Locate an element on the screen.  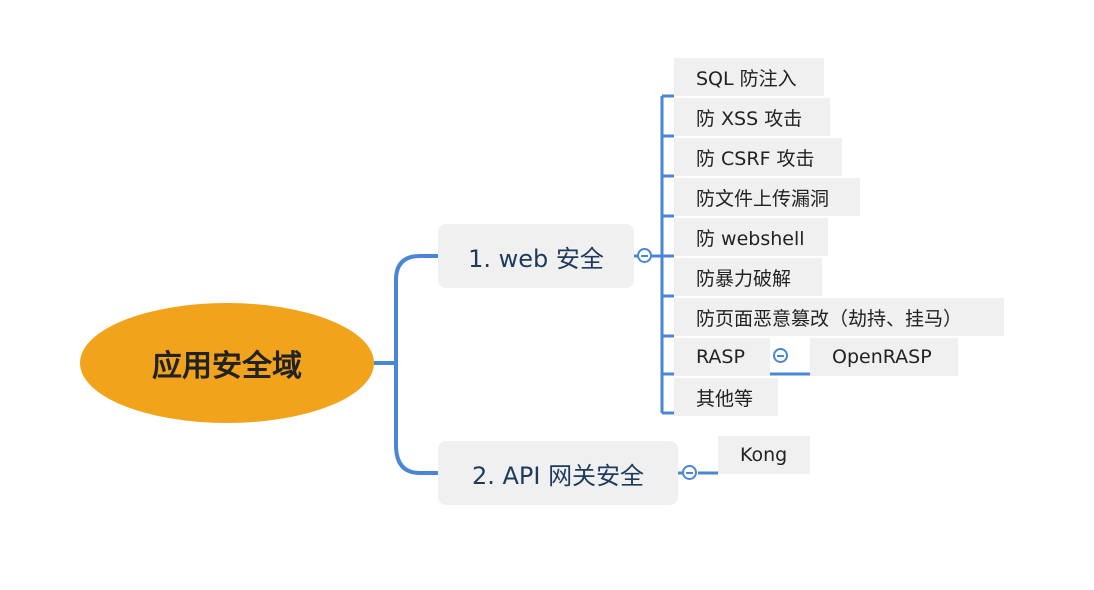
leaf-openrasp: OpenRASP is located at coordinates (884, 357).